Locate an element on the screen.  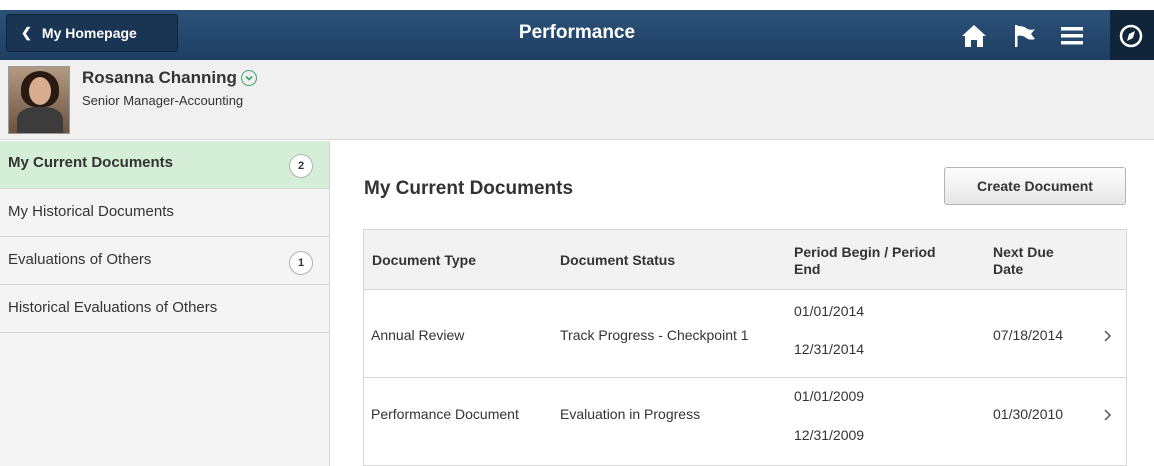
column-header-due-line2: Date is located at coordinates (1008, 269).